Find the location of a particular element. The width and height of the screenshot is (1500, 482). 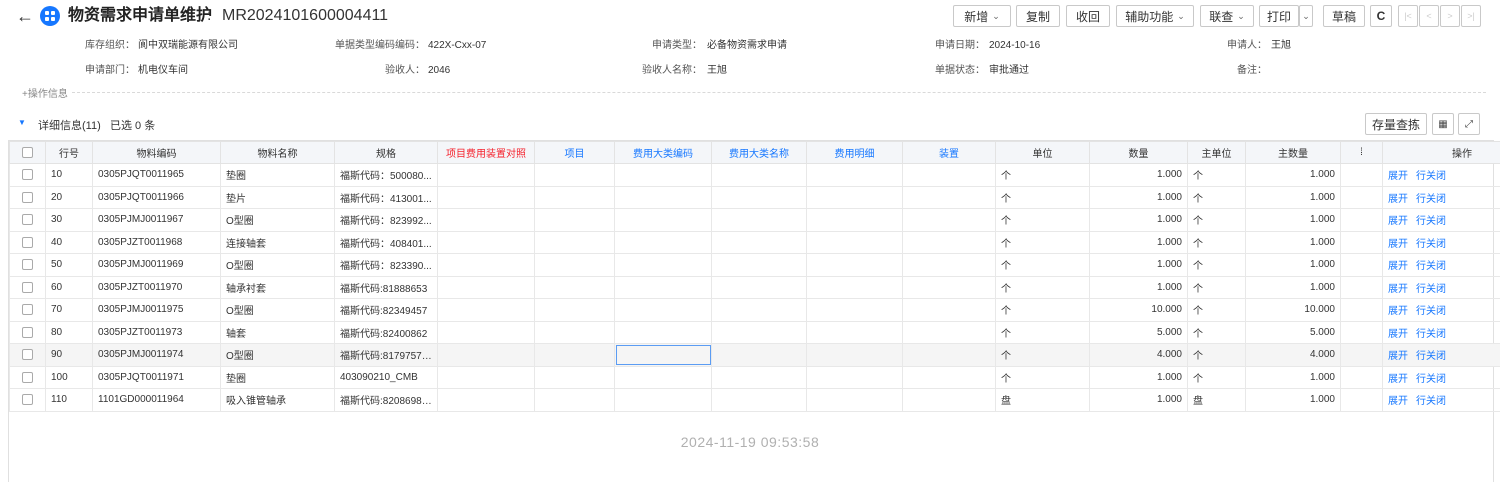

next-record-icon: > is located at coordinates (1450, 16).